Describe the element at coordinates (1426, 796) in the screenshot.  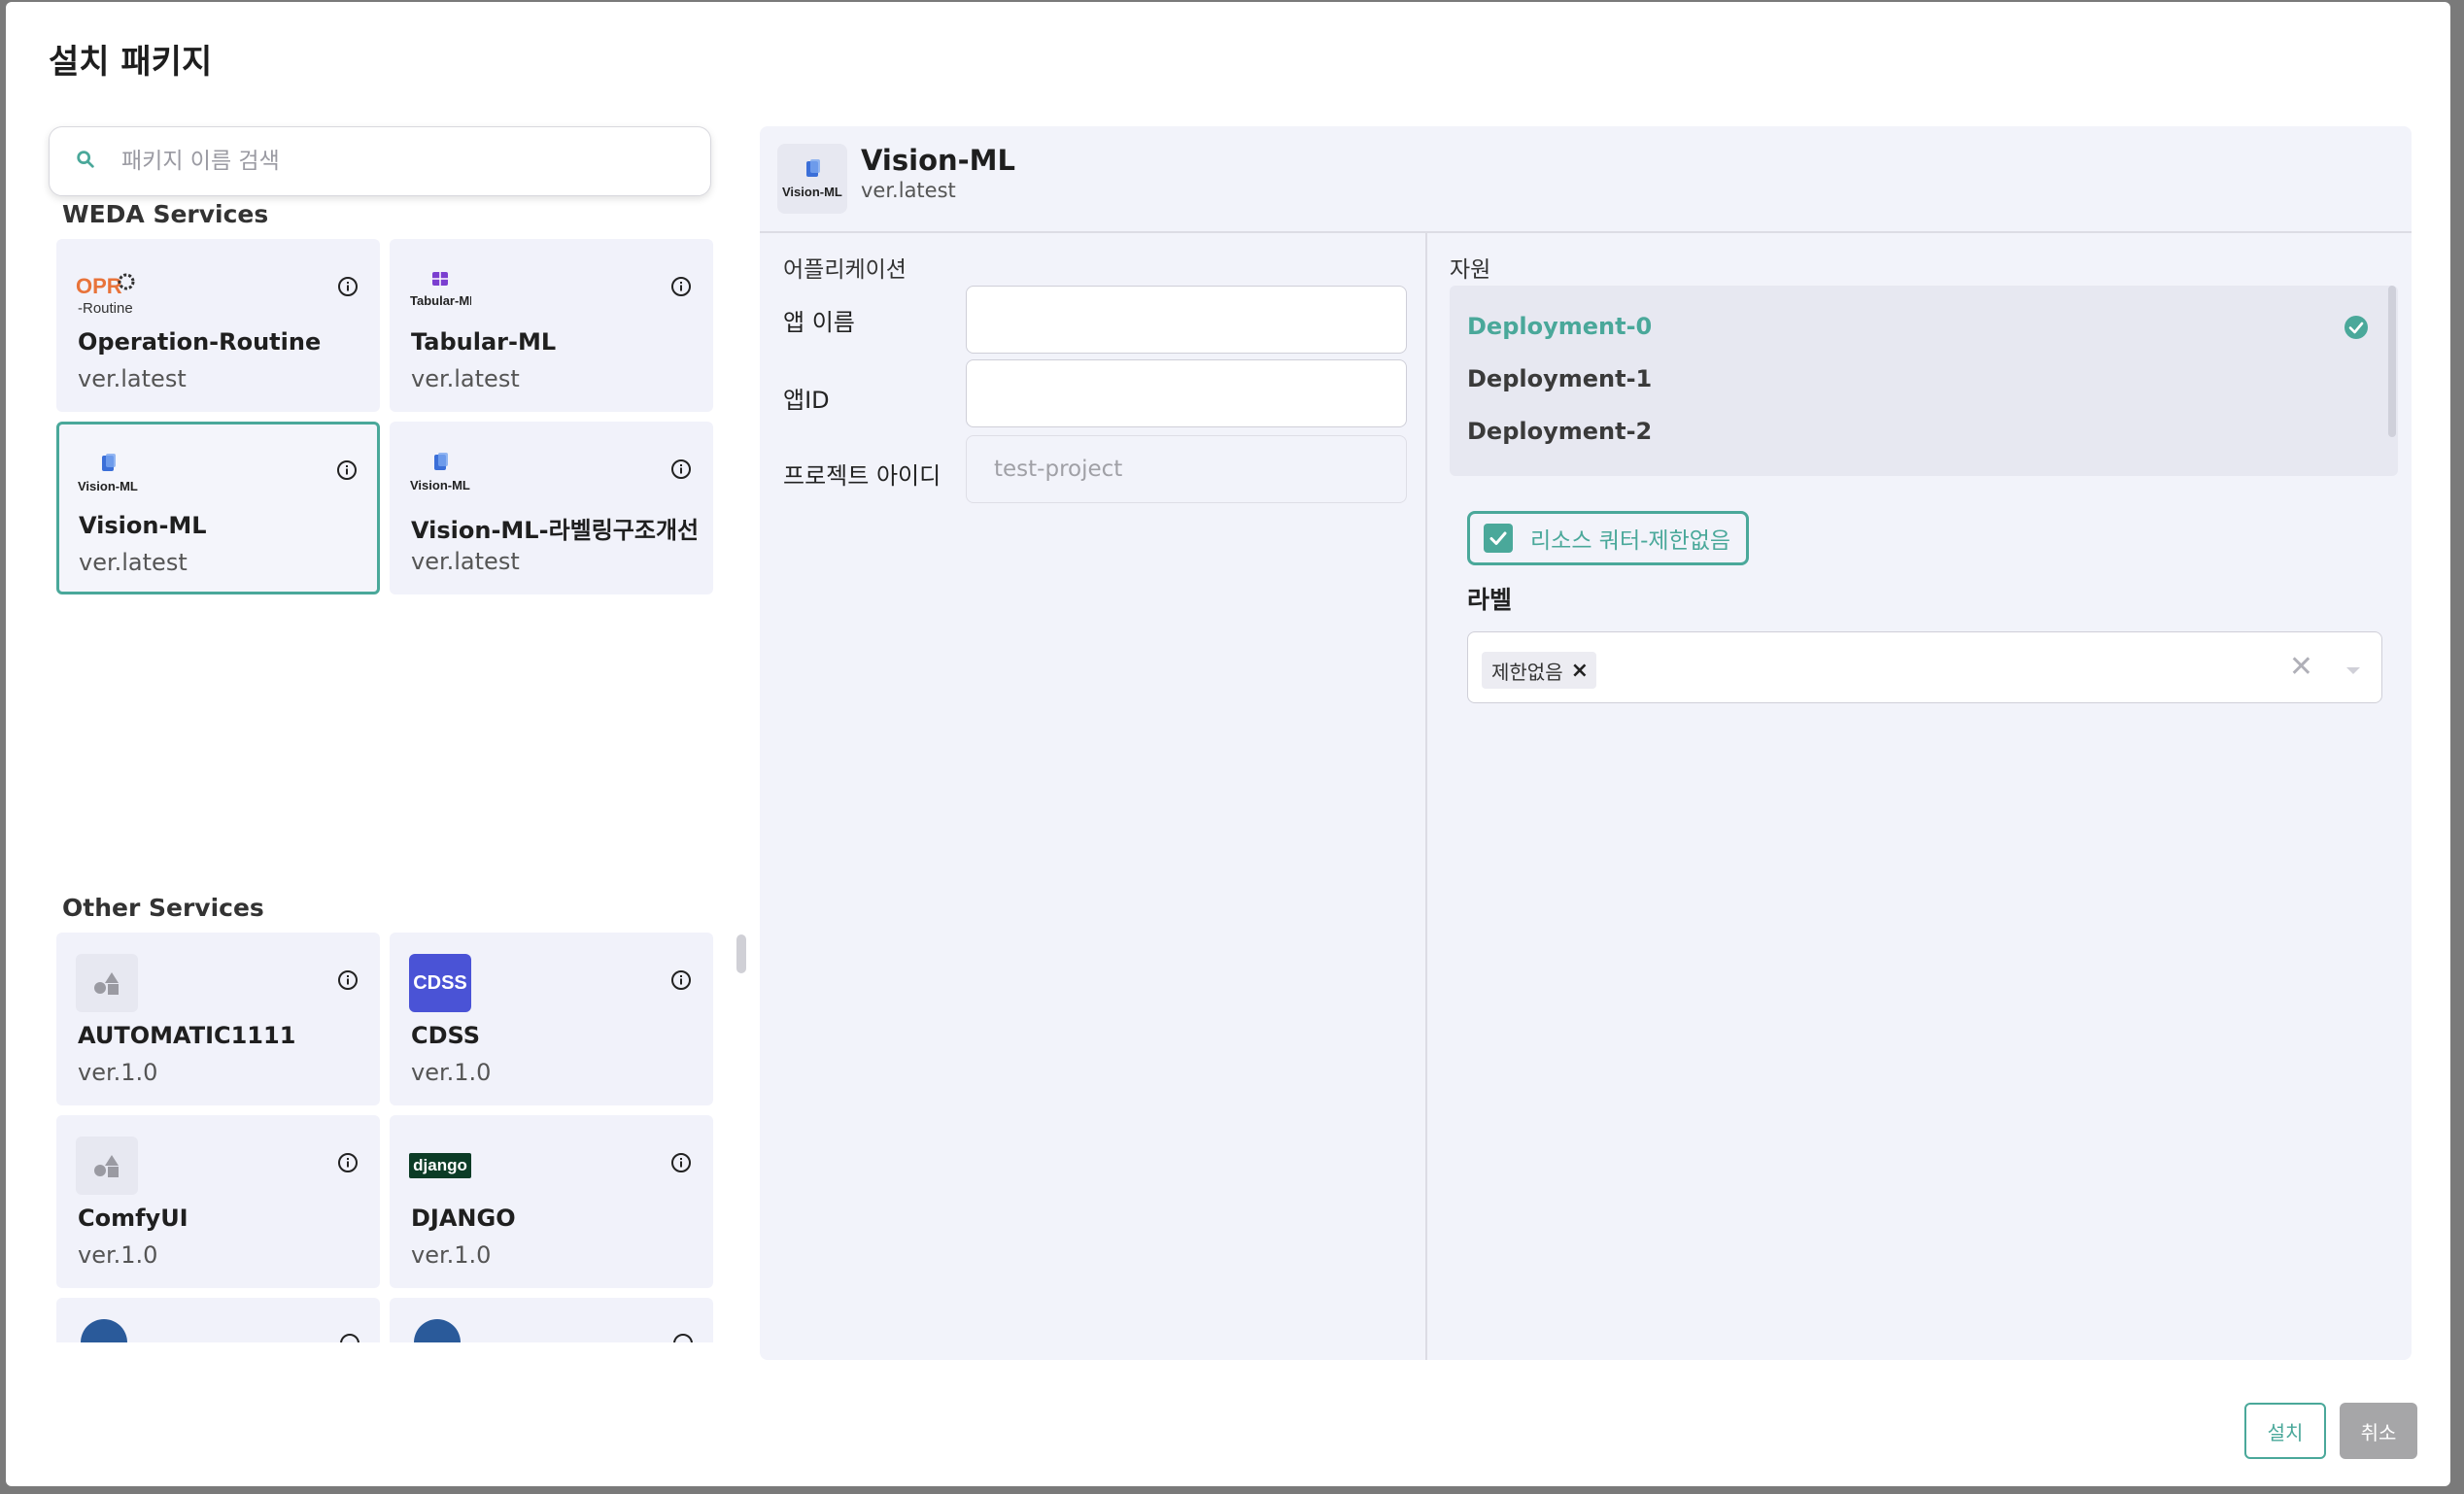
I see `panel-divider` at that location.